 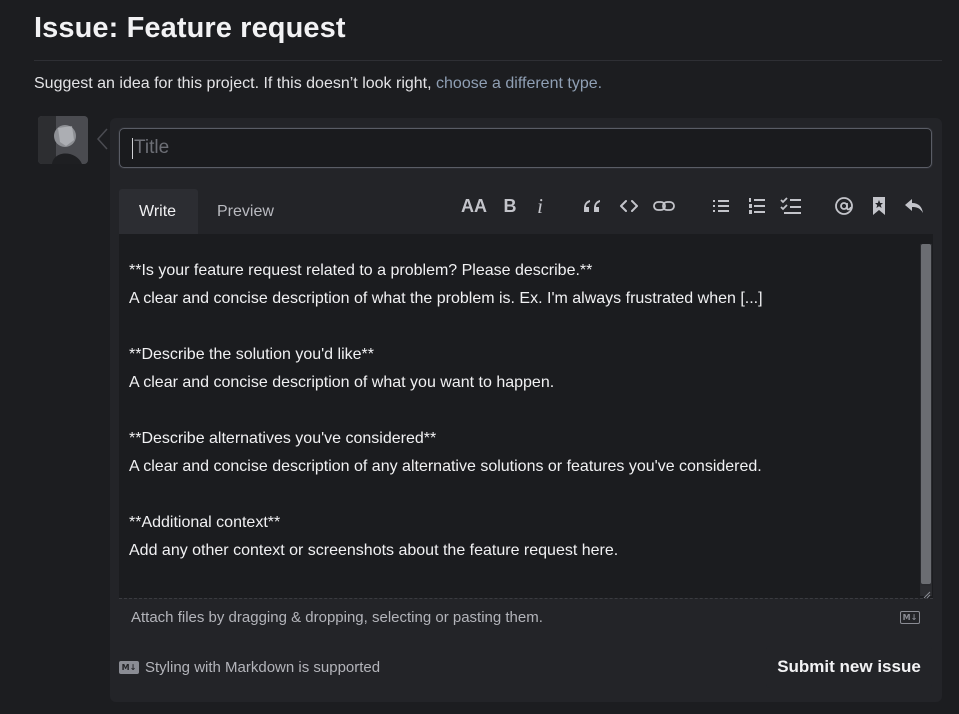 I want to click on submit-issue-button: Submit new issue, so click(x=849, y=667).